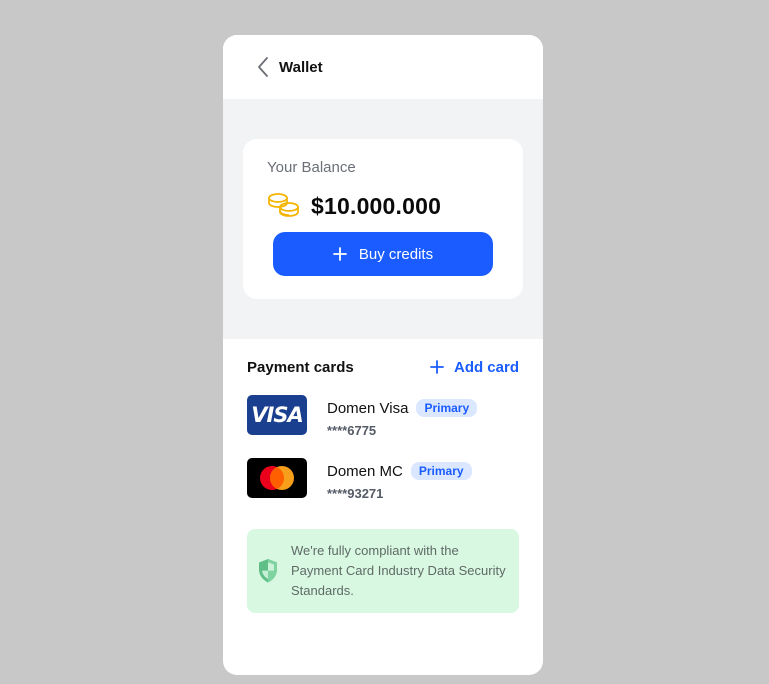 Image resolution: width=769 pixels, height=684 pixels. What do you see at coordinates (355, 493) in the screenshot?
I see `card-number: ****93271` at bounding box center [355, 493].